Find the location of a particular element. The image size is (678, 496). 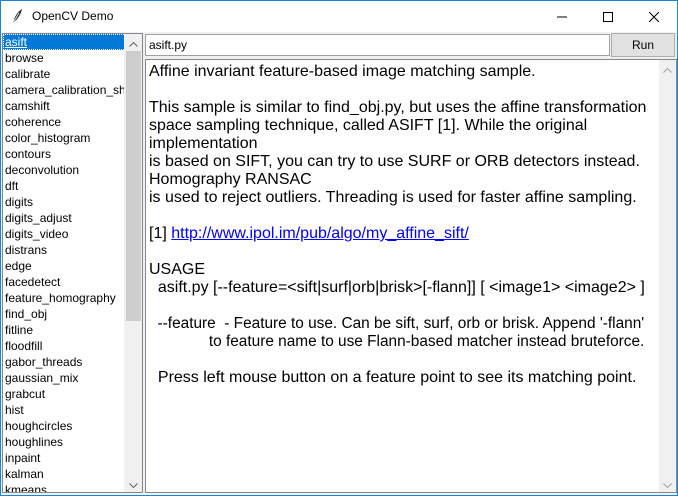

list-item-coherence: coherence is located at coordinates (64, 122).